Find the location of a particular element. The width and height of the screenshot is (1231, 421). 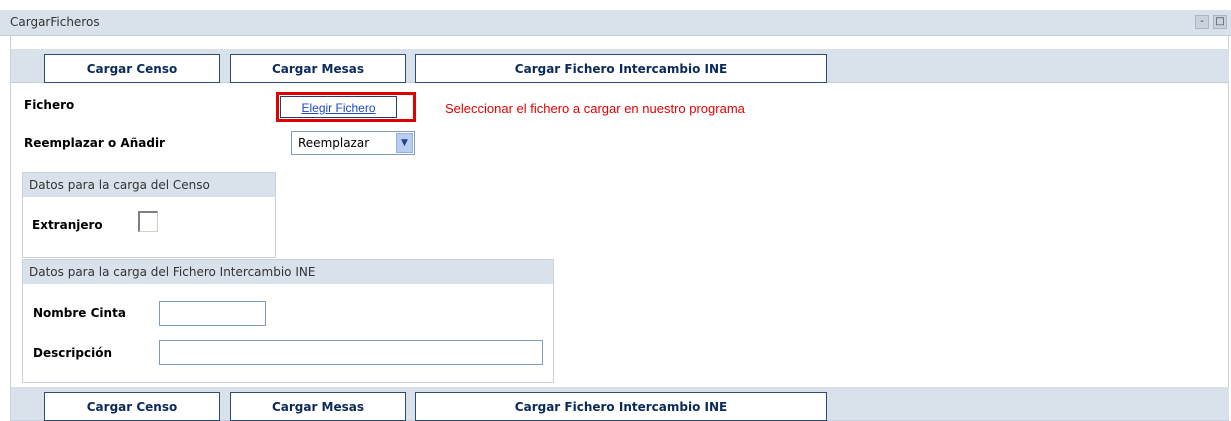

cargar-mesas-button-bottom: Cargar Mesas is located at coordinates (318, 406).